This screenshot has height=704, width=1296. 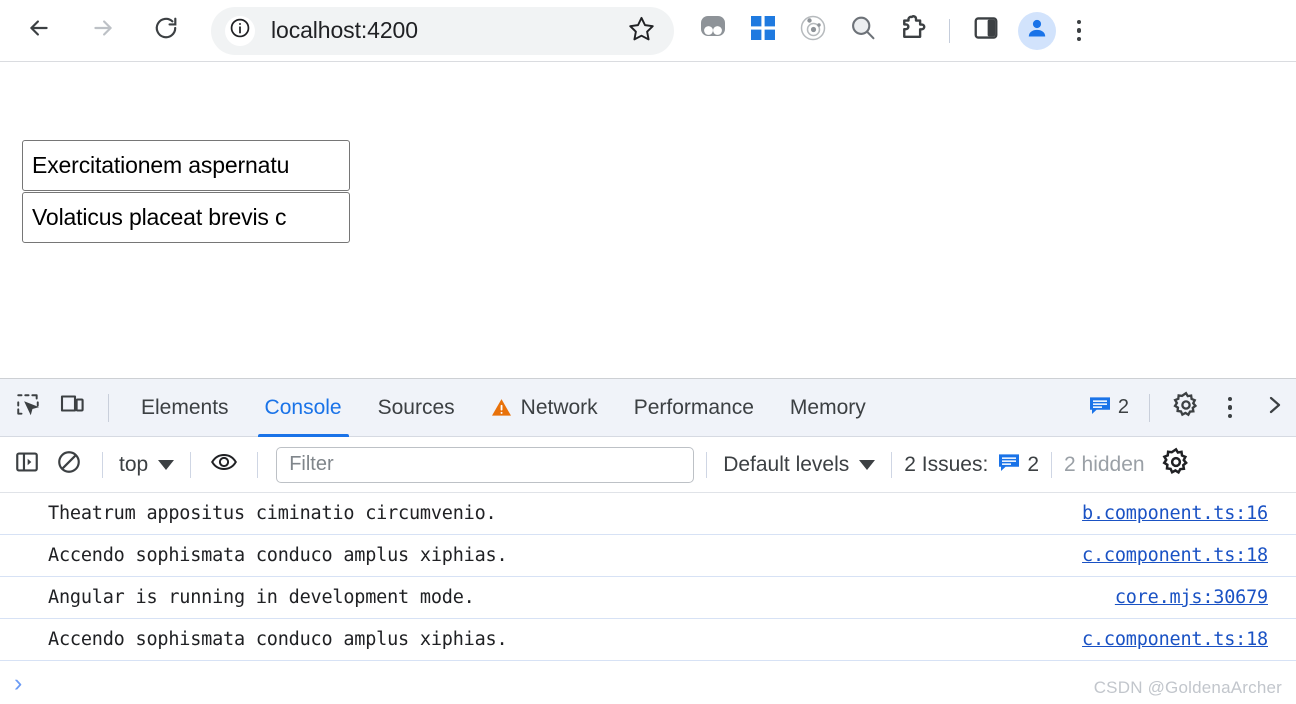 I want to click on devtools-close-button, so click(x=1274, y=408).